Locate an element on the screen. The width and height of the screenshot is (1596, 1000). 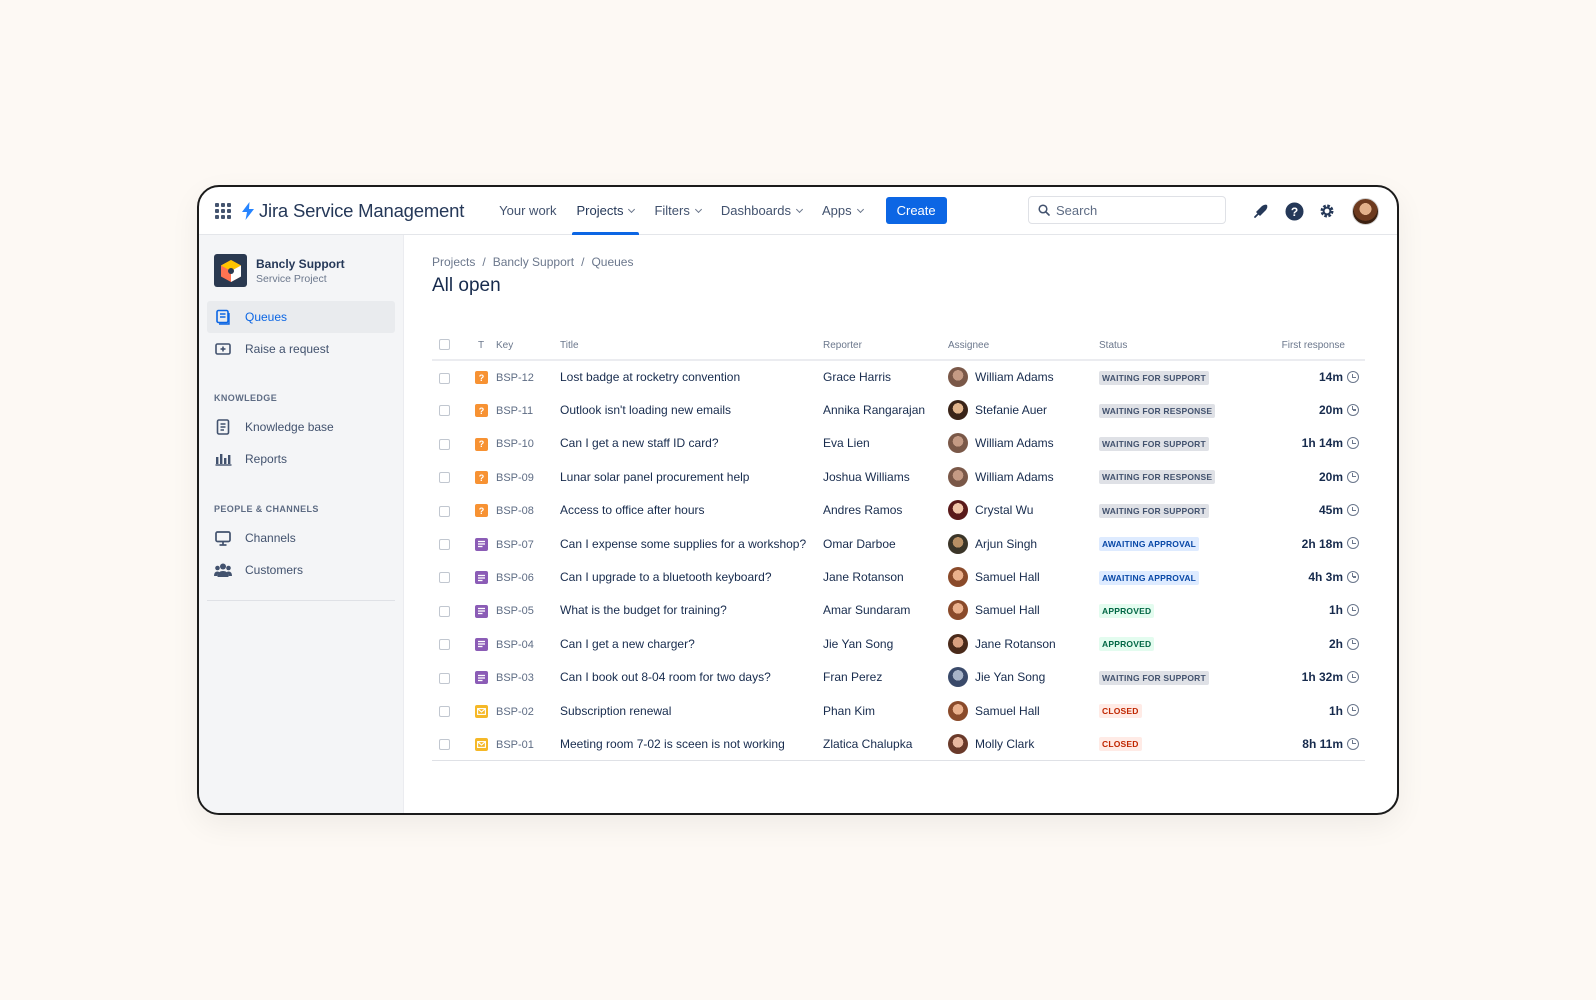
breadcrumb-projects: Projects is located at coordinates (453, 262).